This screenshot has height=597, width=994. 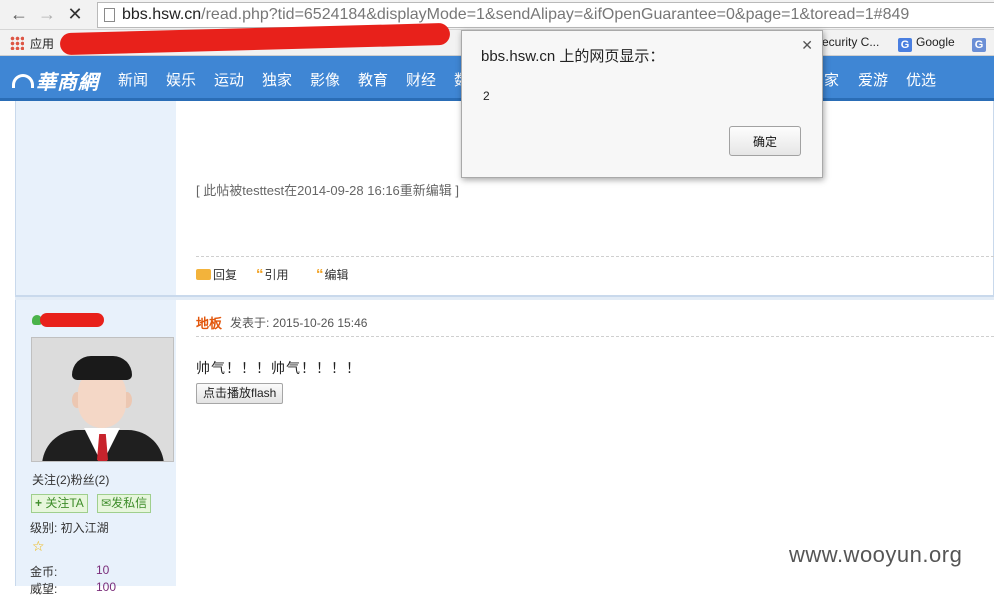 I want to click on nav-item-exclusive: 独家, so click(x=277, y=79).